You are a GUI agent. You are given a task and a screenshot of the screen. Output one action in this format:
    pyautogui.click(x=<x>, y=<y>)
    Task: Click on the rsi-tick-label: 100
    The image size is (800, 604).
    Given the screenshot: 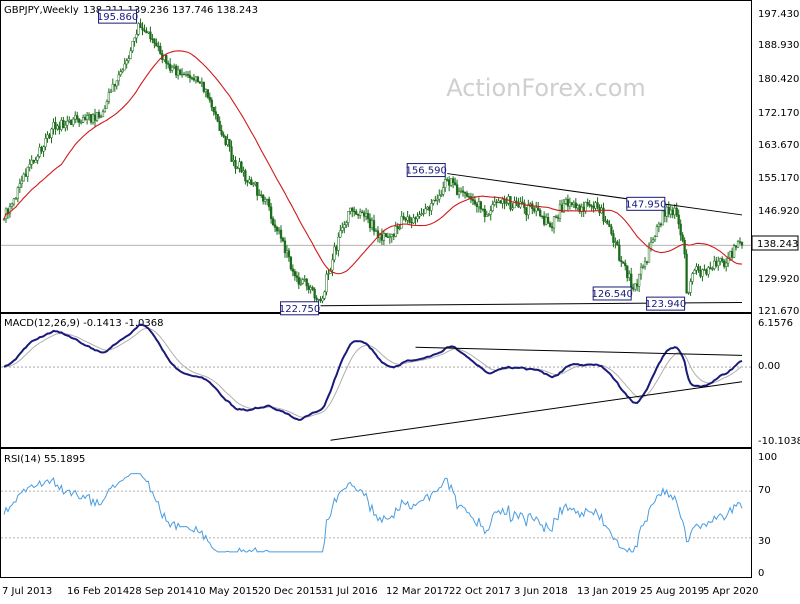 What is the action you would take?
    pyautogui.click(x=767, y=457)
    